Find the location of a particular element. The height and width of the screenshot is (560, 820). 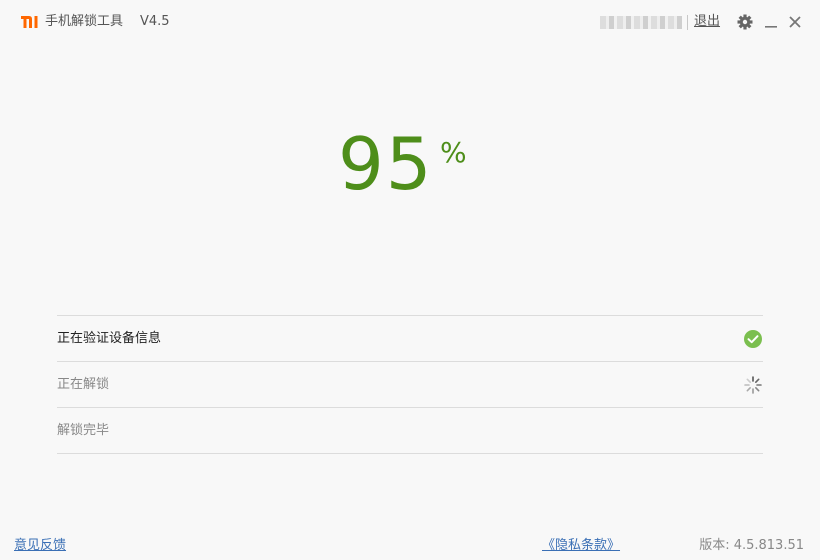

step-unlock-complete: 解锁完毕 is located at coordinates (410, 430).